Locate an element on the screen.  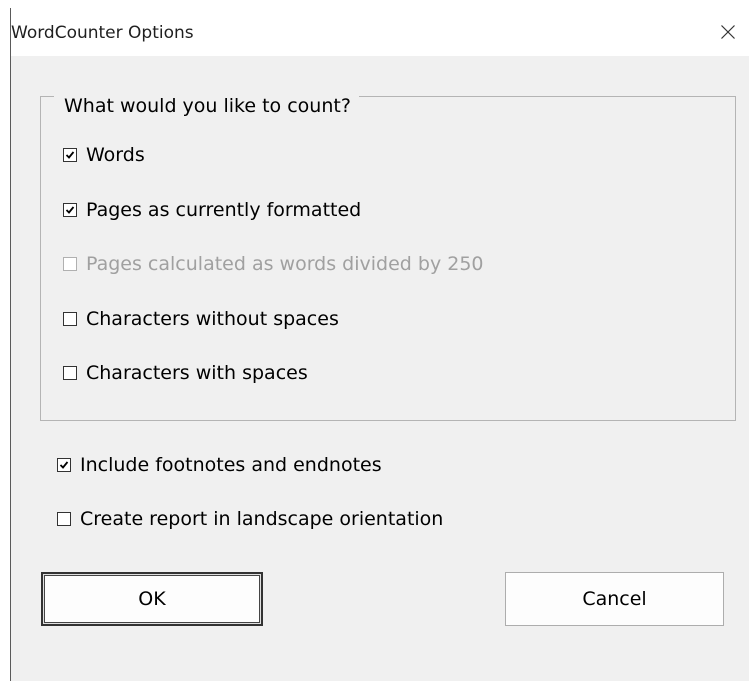
close-icon is located at coordinates (728, 32).